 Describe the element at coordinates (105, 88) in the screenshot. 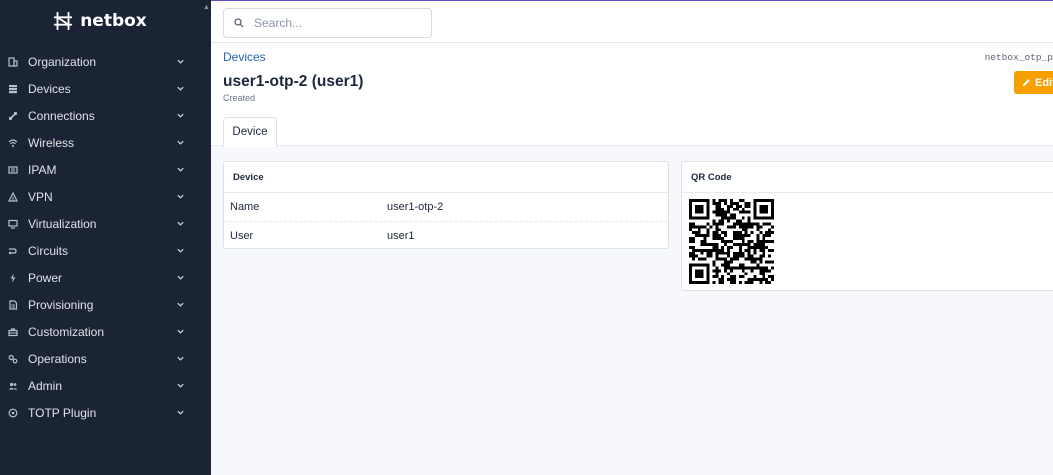

I see `sidebar-item-devices: Devices` at that location.